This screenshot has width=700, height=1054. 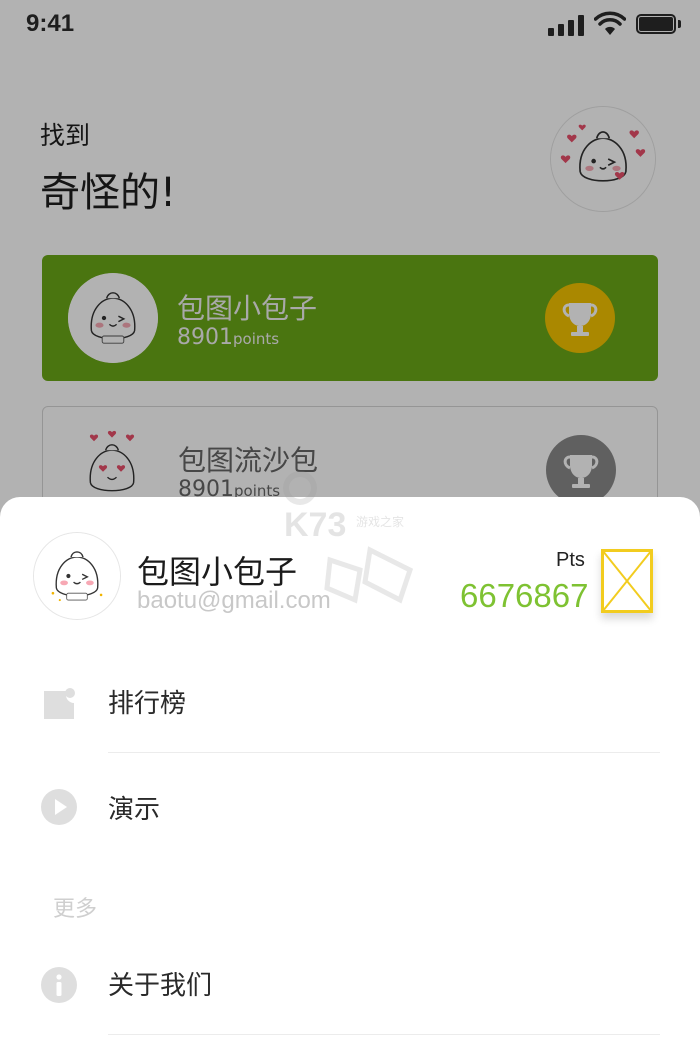 I want to click on menu-item-demo: 演示, so click(x=350, y=807).